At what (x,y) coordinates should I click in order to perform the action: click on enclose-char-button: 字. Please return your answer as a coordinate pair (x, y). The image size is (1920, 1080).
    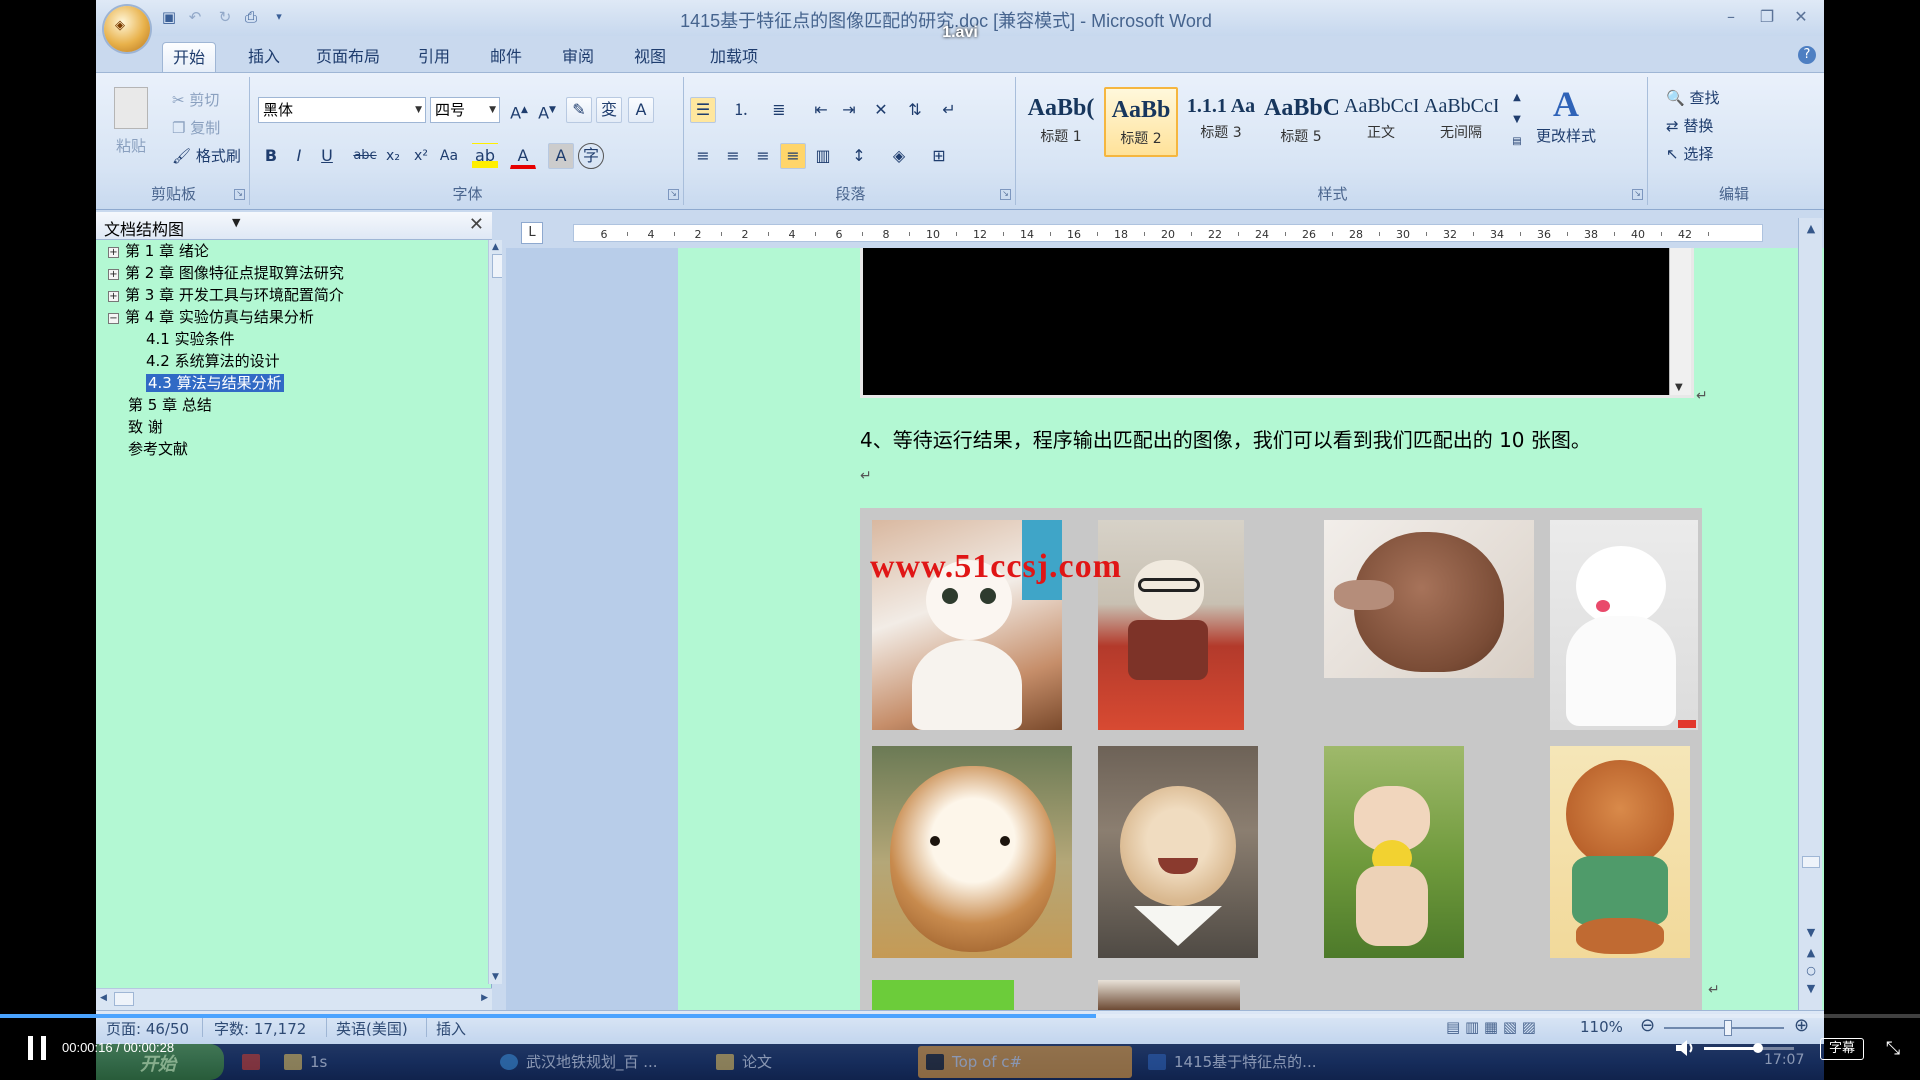
    Looking at the image, I should click on (591, 156).